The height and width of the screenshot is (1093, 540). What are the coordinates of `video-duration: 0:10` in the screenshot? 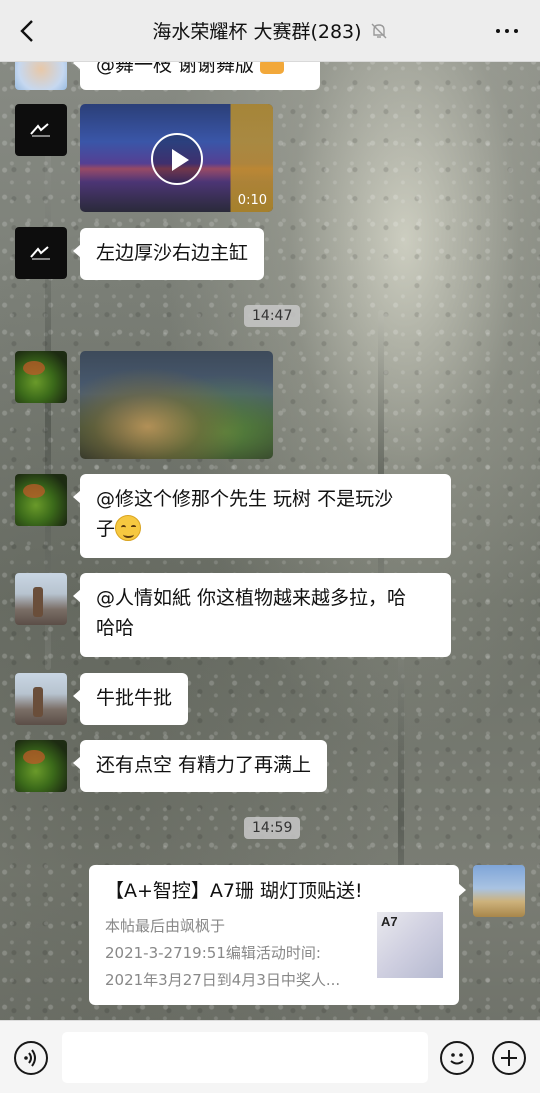 It's located at (252, 200).